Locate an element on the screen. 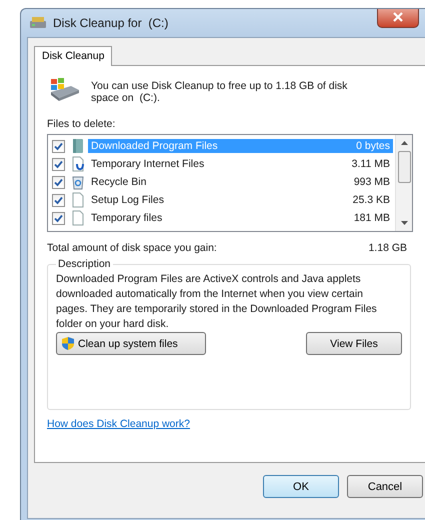  close-button is located at coordinates (398, 18).